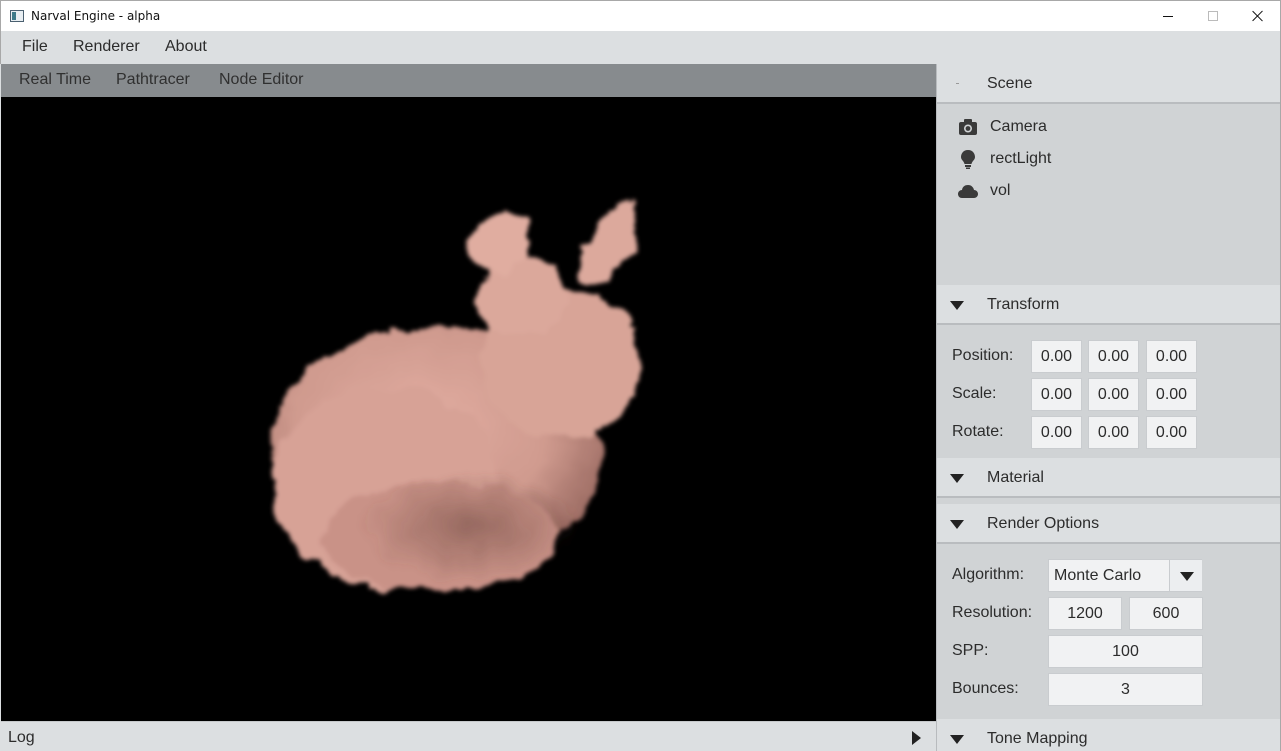  What do you see at coordinates (974, 393) in the screenshot?
I see `scale-label: Scale:` at bounding box center [974, 393].